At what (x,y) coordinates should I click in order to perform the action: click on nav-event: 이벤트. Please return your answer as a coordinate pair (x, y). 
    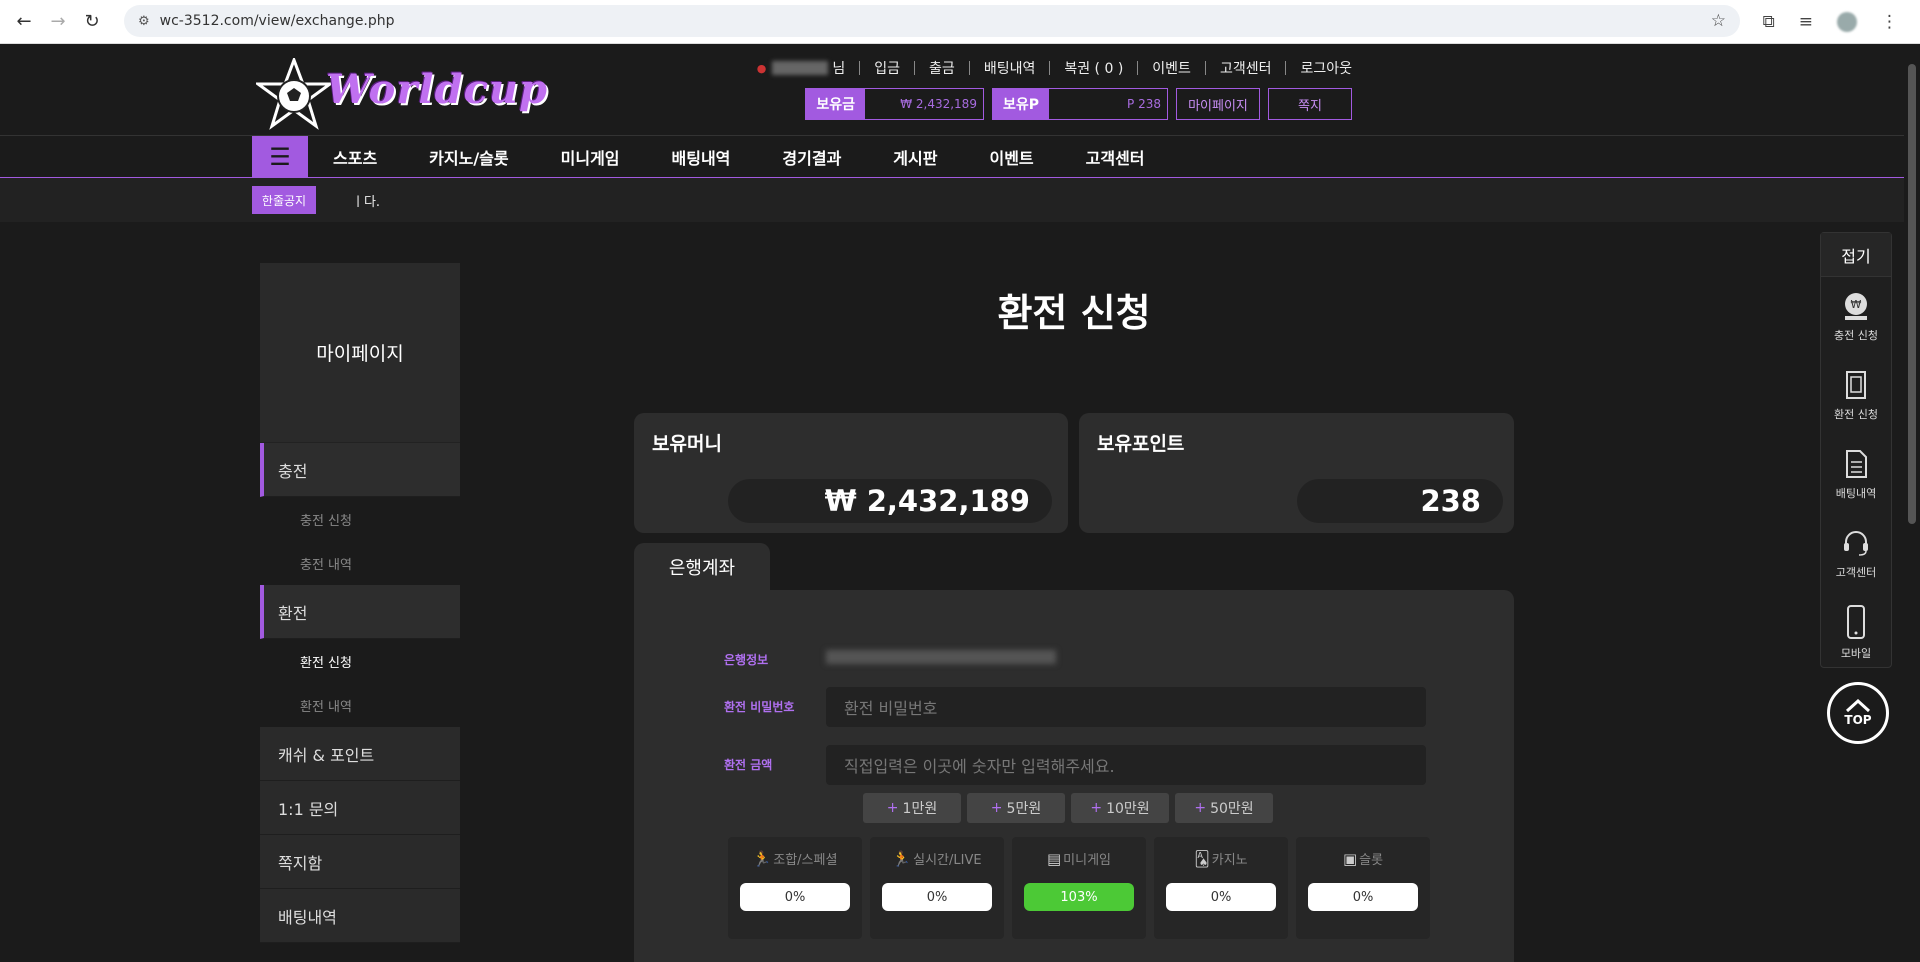
    Looking at the image, I should click on (1011, 157).